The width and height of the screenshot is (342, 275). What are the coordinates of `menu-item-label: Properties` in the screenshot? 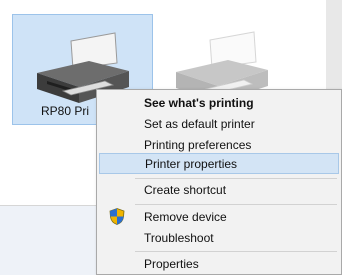 It's located at (171, 264).